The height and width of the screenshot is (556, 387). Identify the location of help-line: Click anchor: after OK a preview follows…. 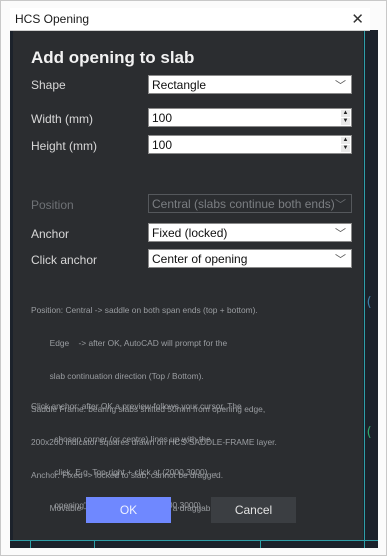
(136, 406).